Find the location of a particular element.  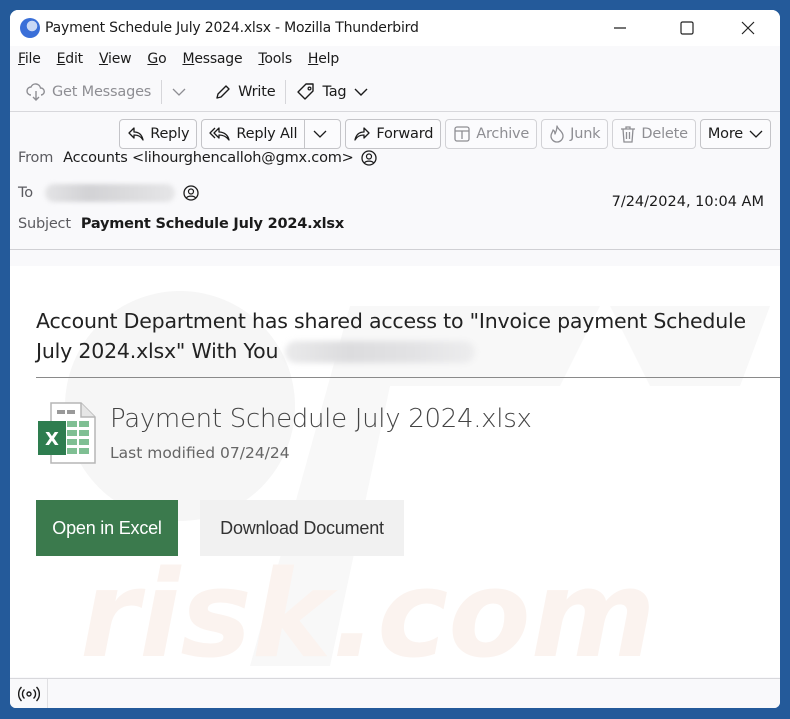

minimize-icon is located at coordinates (620, 28).